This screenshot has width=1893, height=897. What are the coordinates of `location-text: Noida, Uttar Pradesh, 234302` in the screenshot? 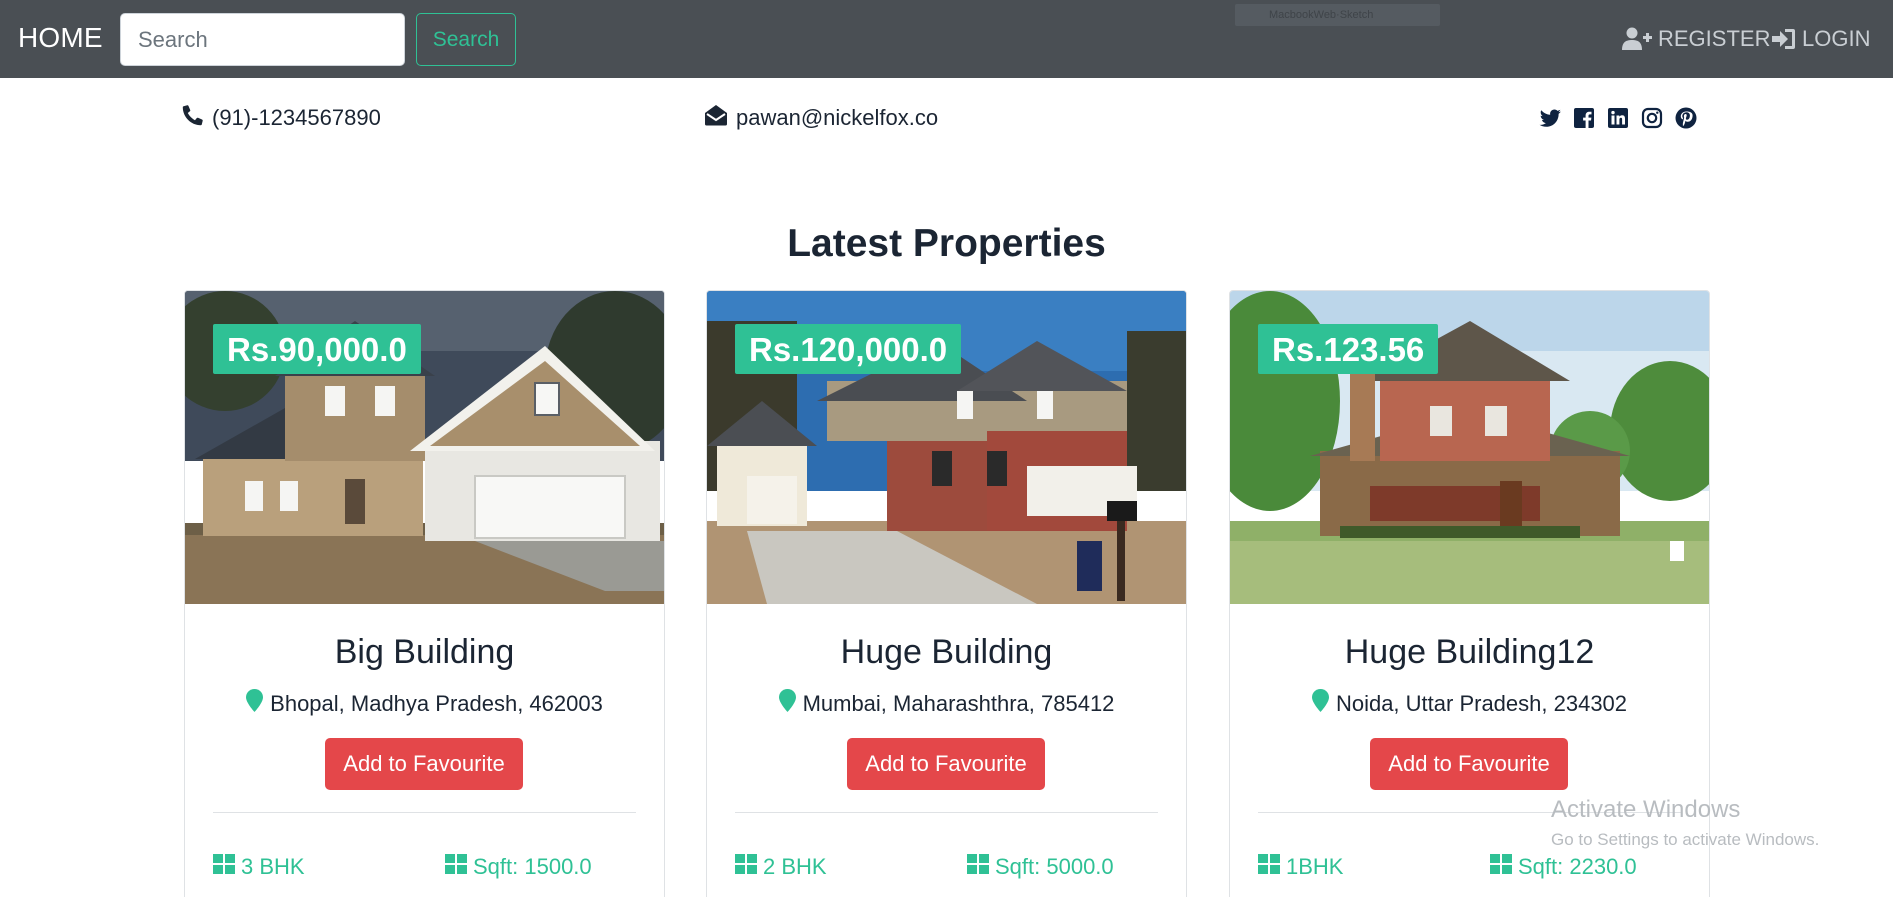 It's located at (1481, 703).